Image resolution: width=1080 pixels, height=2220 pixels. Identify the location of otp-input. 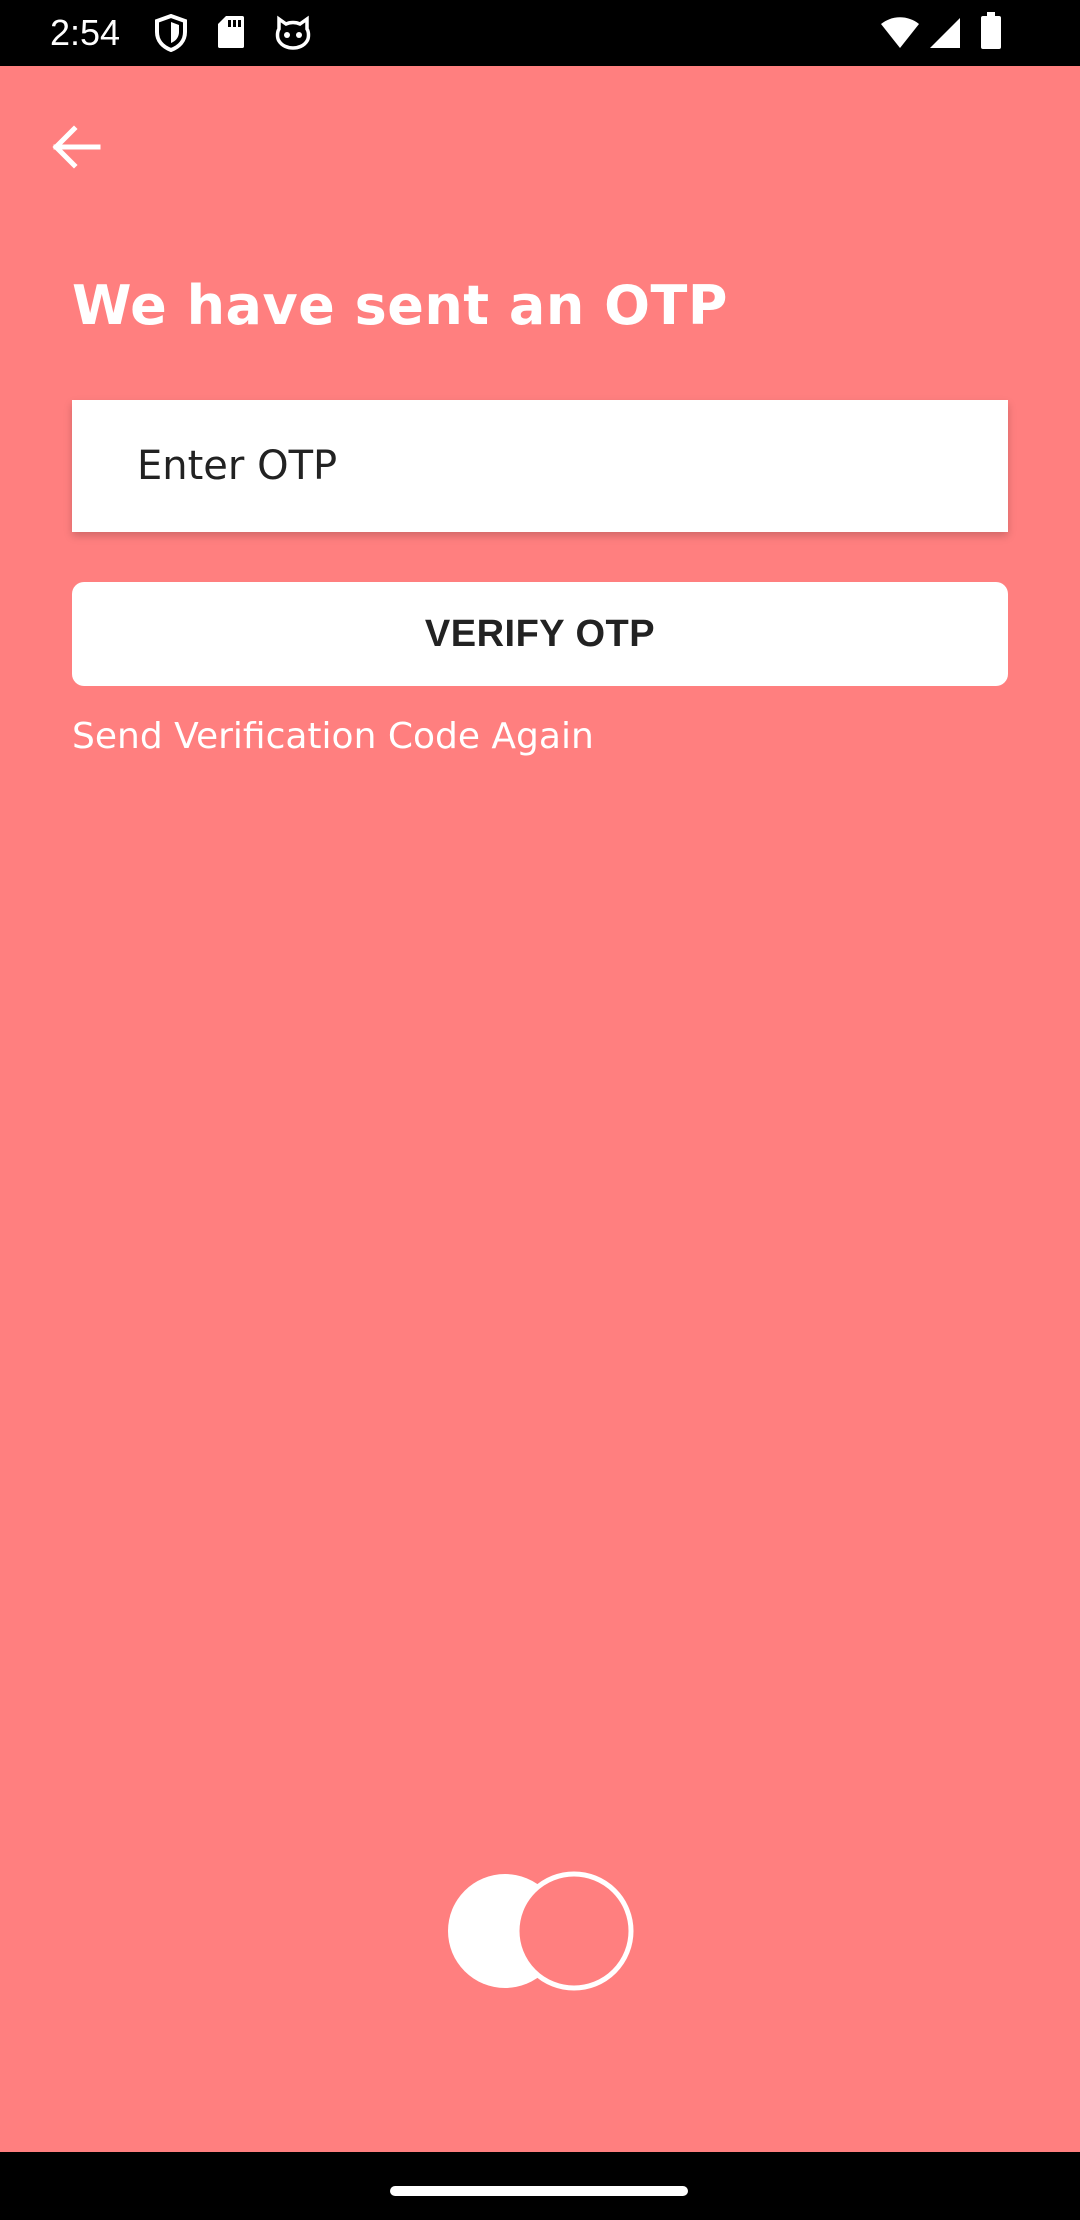
(540, 466).